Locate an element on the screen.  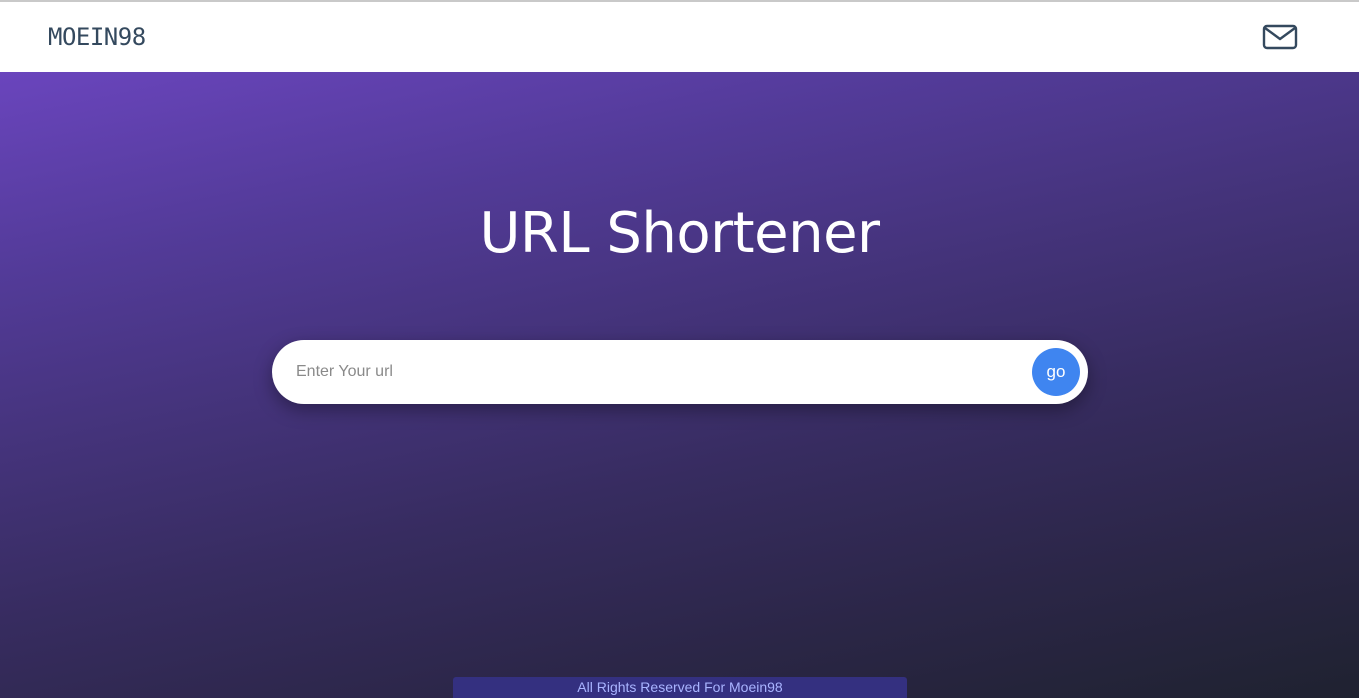
go-button: go is located at coordinates (1056, 372).